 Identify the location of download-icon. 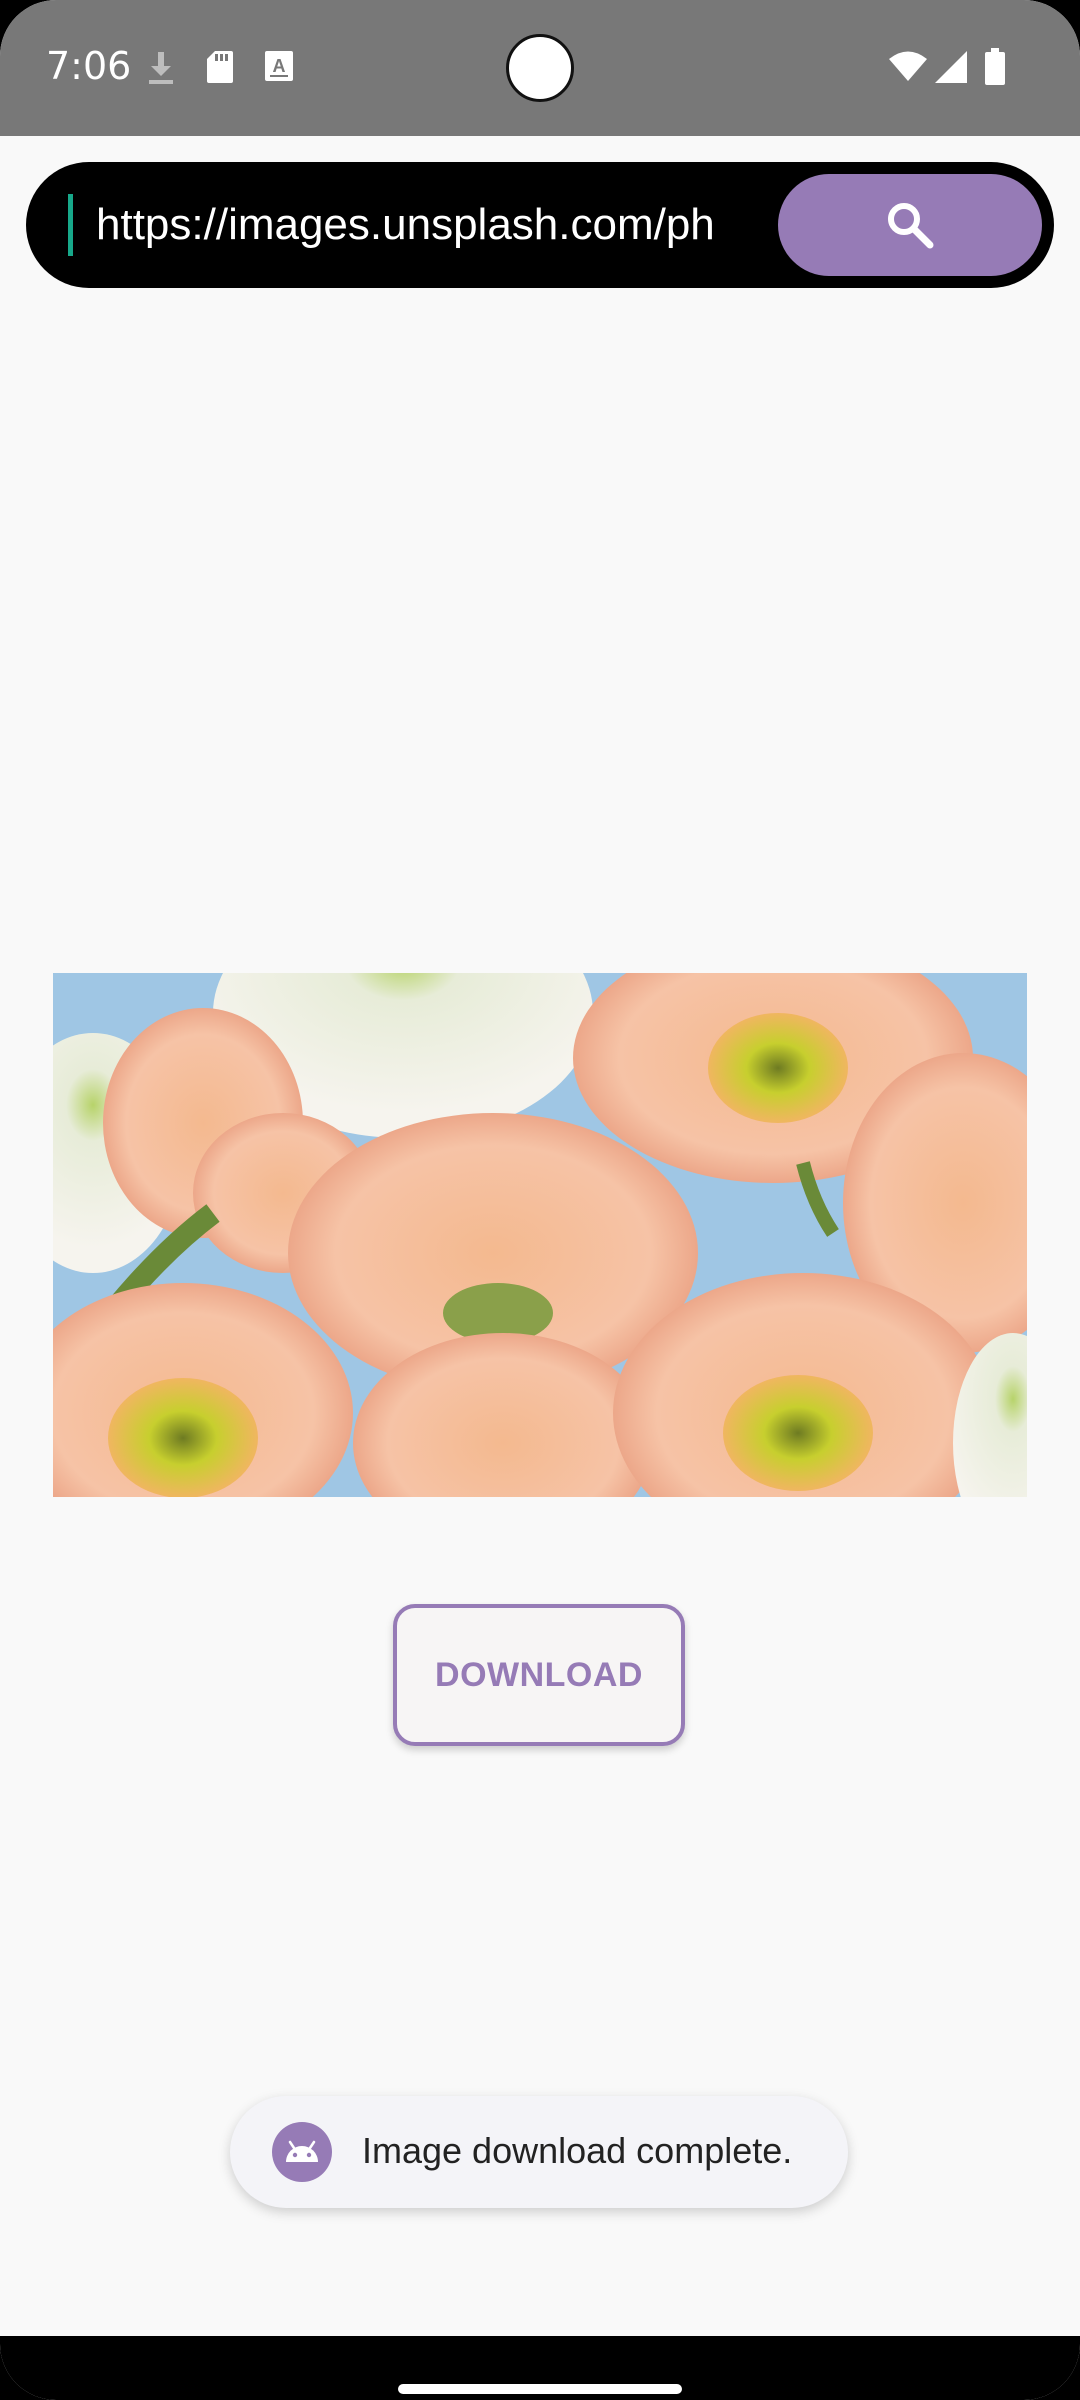
(161, 68).